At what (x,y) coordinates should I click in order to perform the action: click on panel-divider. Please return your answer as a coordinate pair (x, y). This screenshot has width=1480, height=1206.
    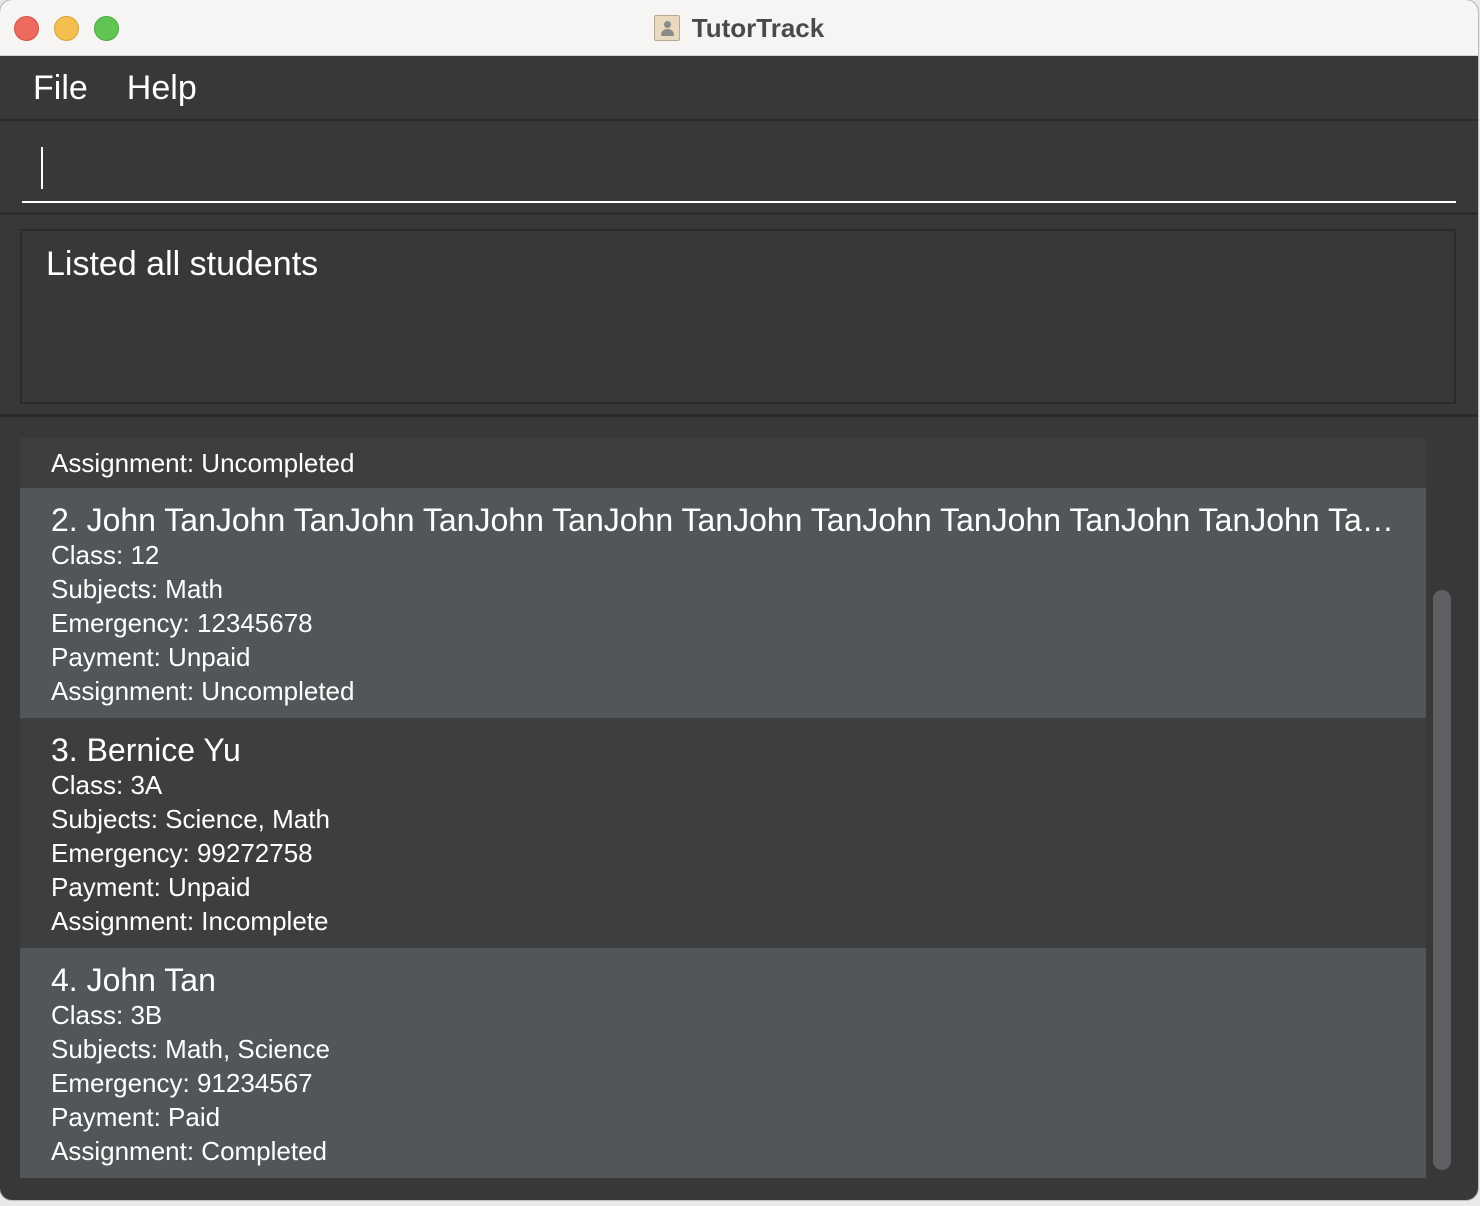
    Looking at the image, I should click on (739, 415).